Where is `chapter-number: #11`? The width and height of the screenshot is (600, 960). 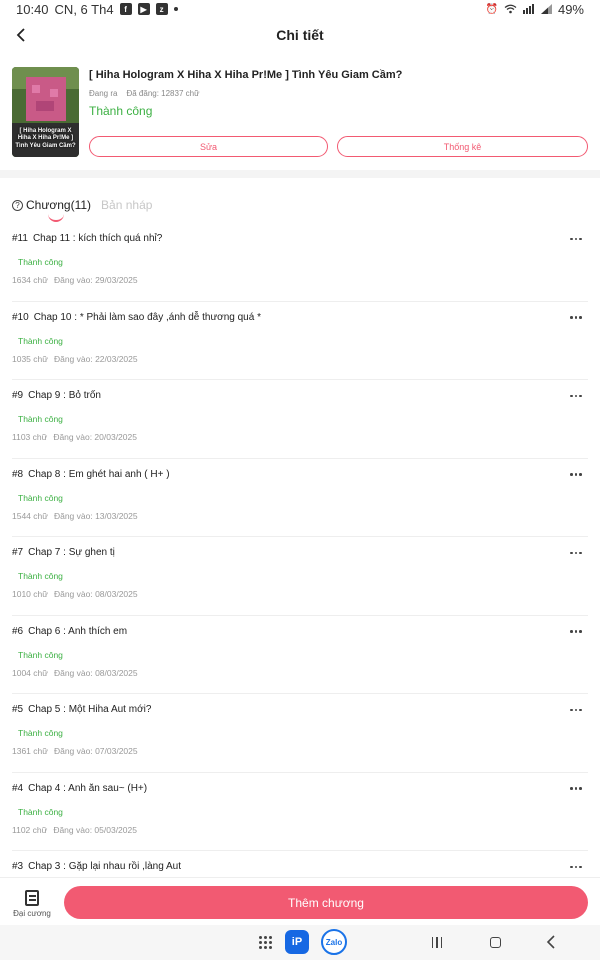 chapter-number: #11 is located at coordinates (20, 238).